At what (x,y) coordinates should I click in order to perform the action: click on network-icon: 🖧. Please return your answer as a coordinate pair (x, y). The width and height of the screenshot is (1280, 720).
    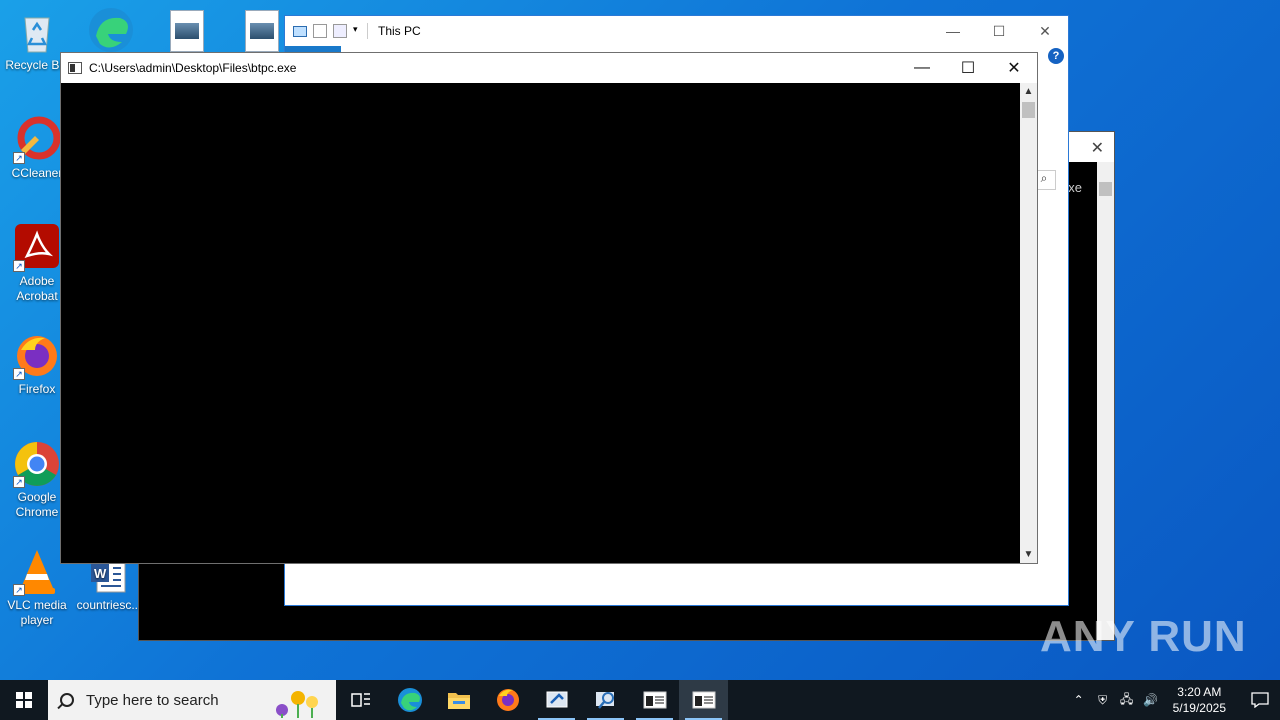
    Looking at the image, I should click on (1127, 700).